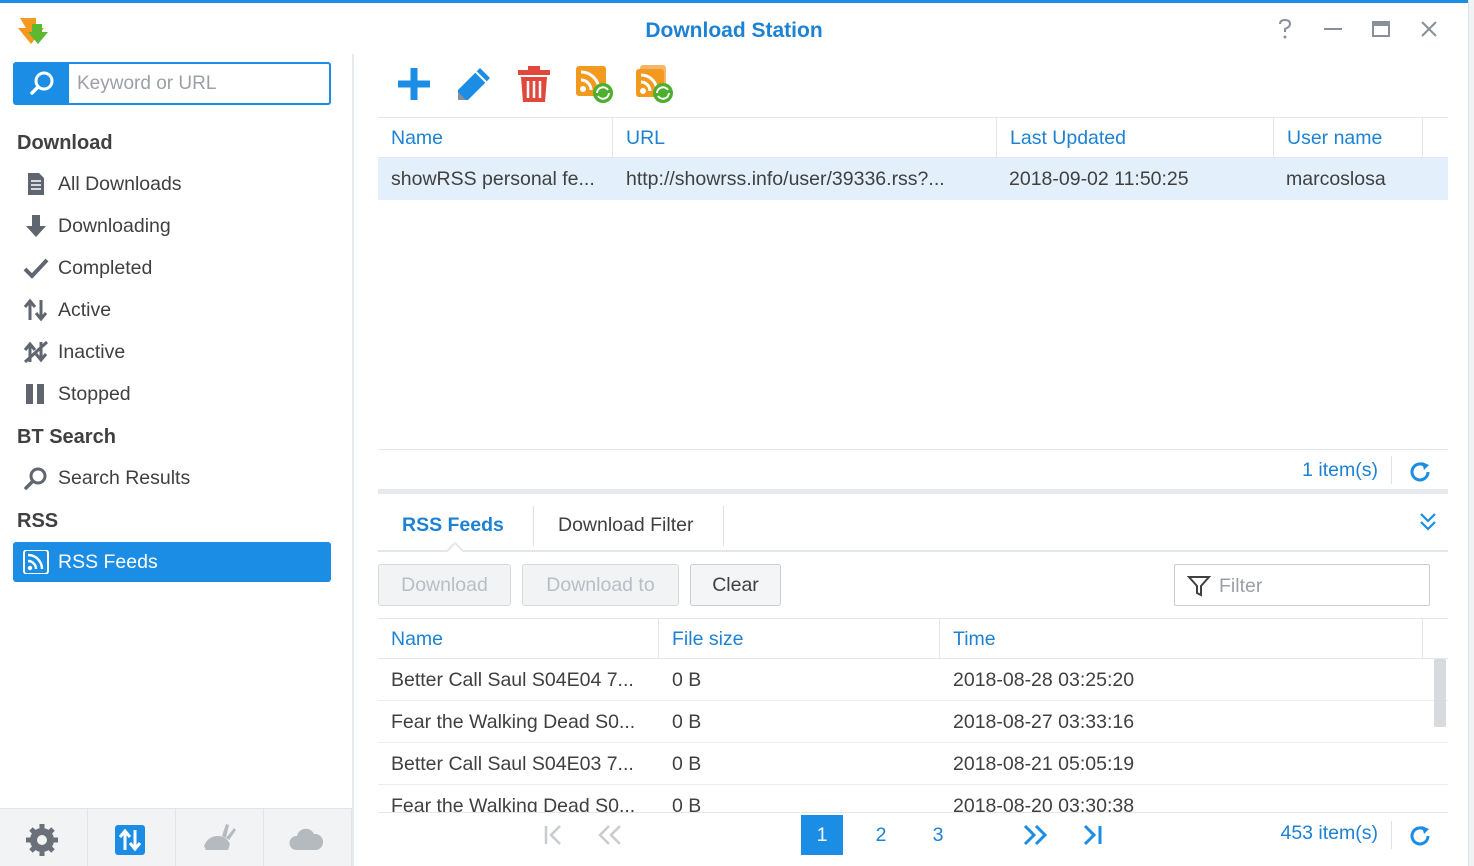  What do you see at coordinates (453, 526) in the screenshot?
I see `tab-rss-feeds: RSS Feeds` at bounding box center [453, 526].